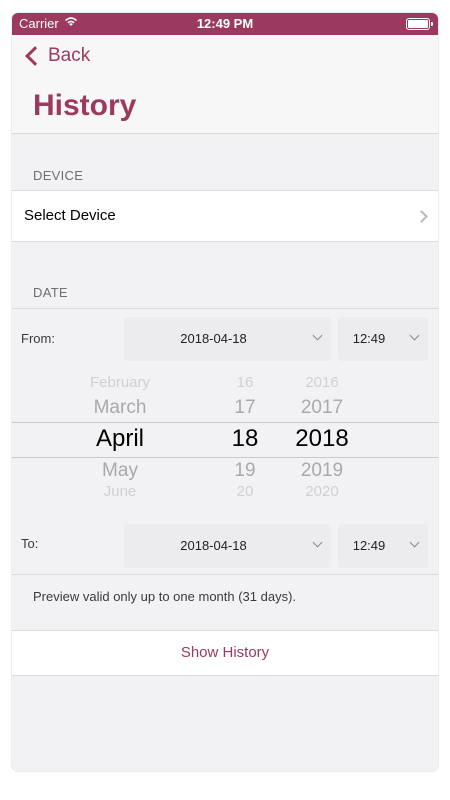 The image size is (450, 800). Describe the element at coordinates (213, 338) in the screenshot. I see `from-date-value: 2018-04-18` at that location.